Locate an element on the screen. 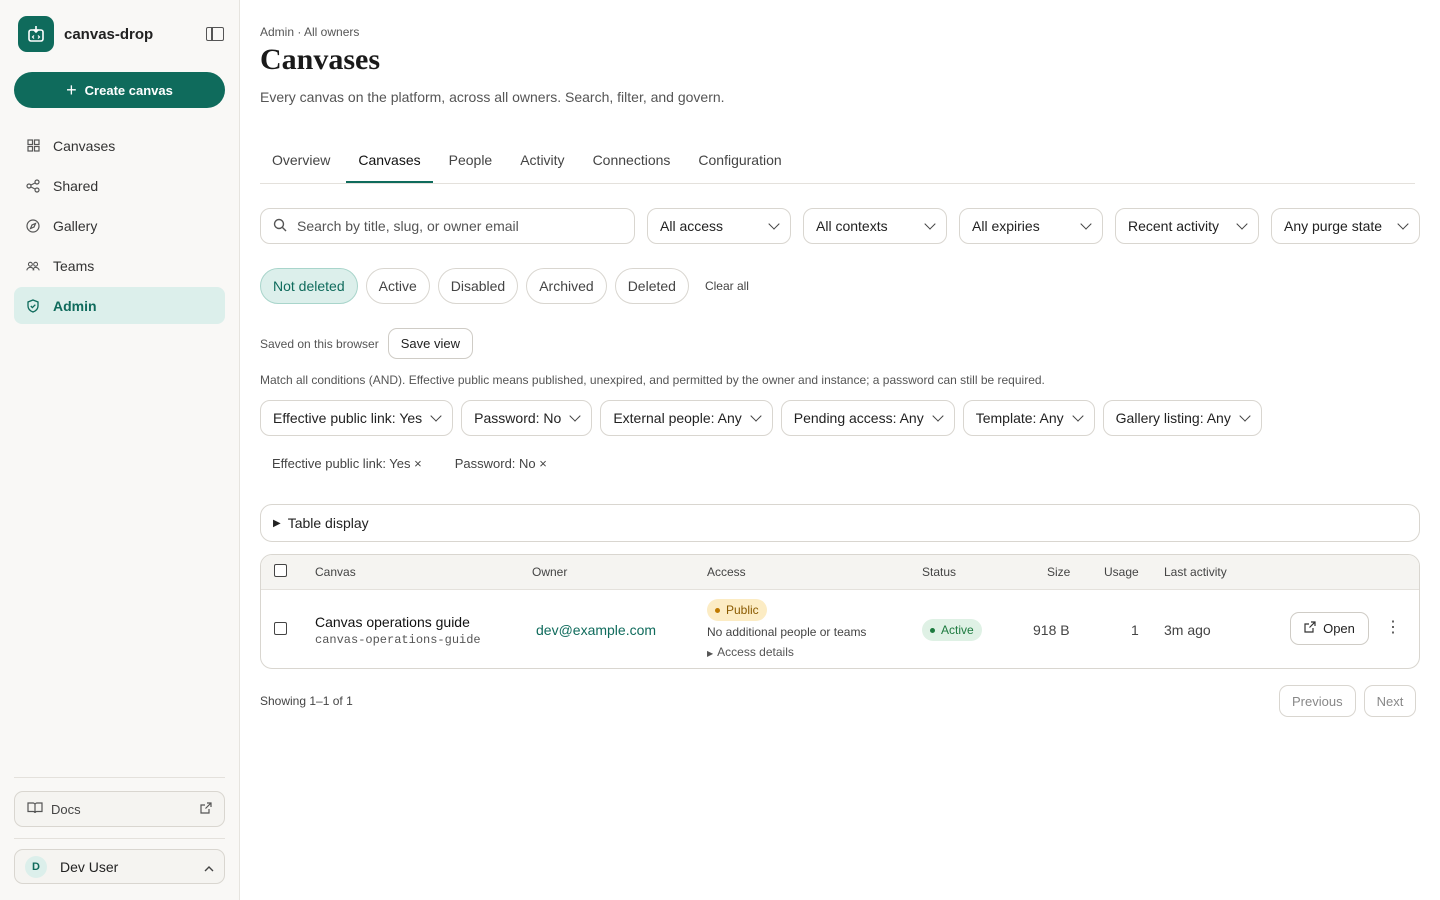  sidebar-item-label: Shared is located at coordinates (76, 185).